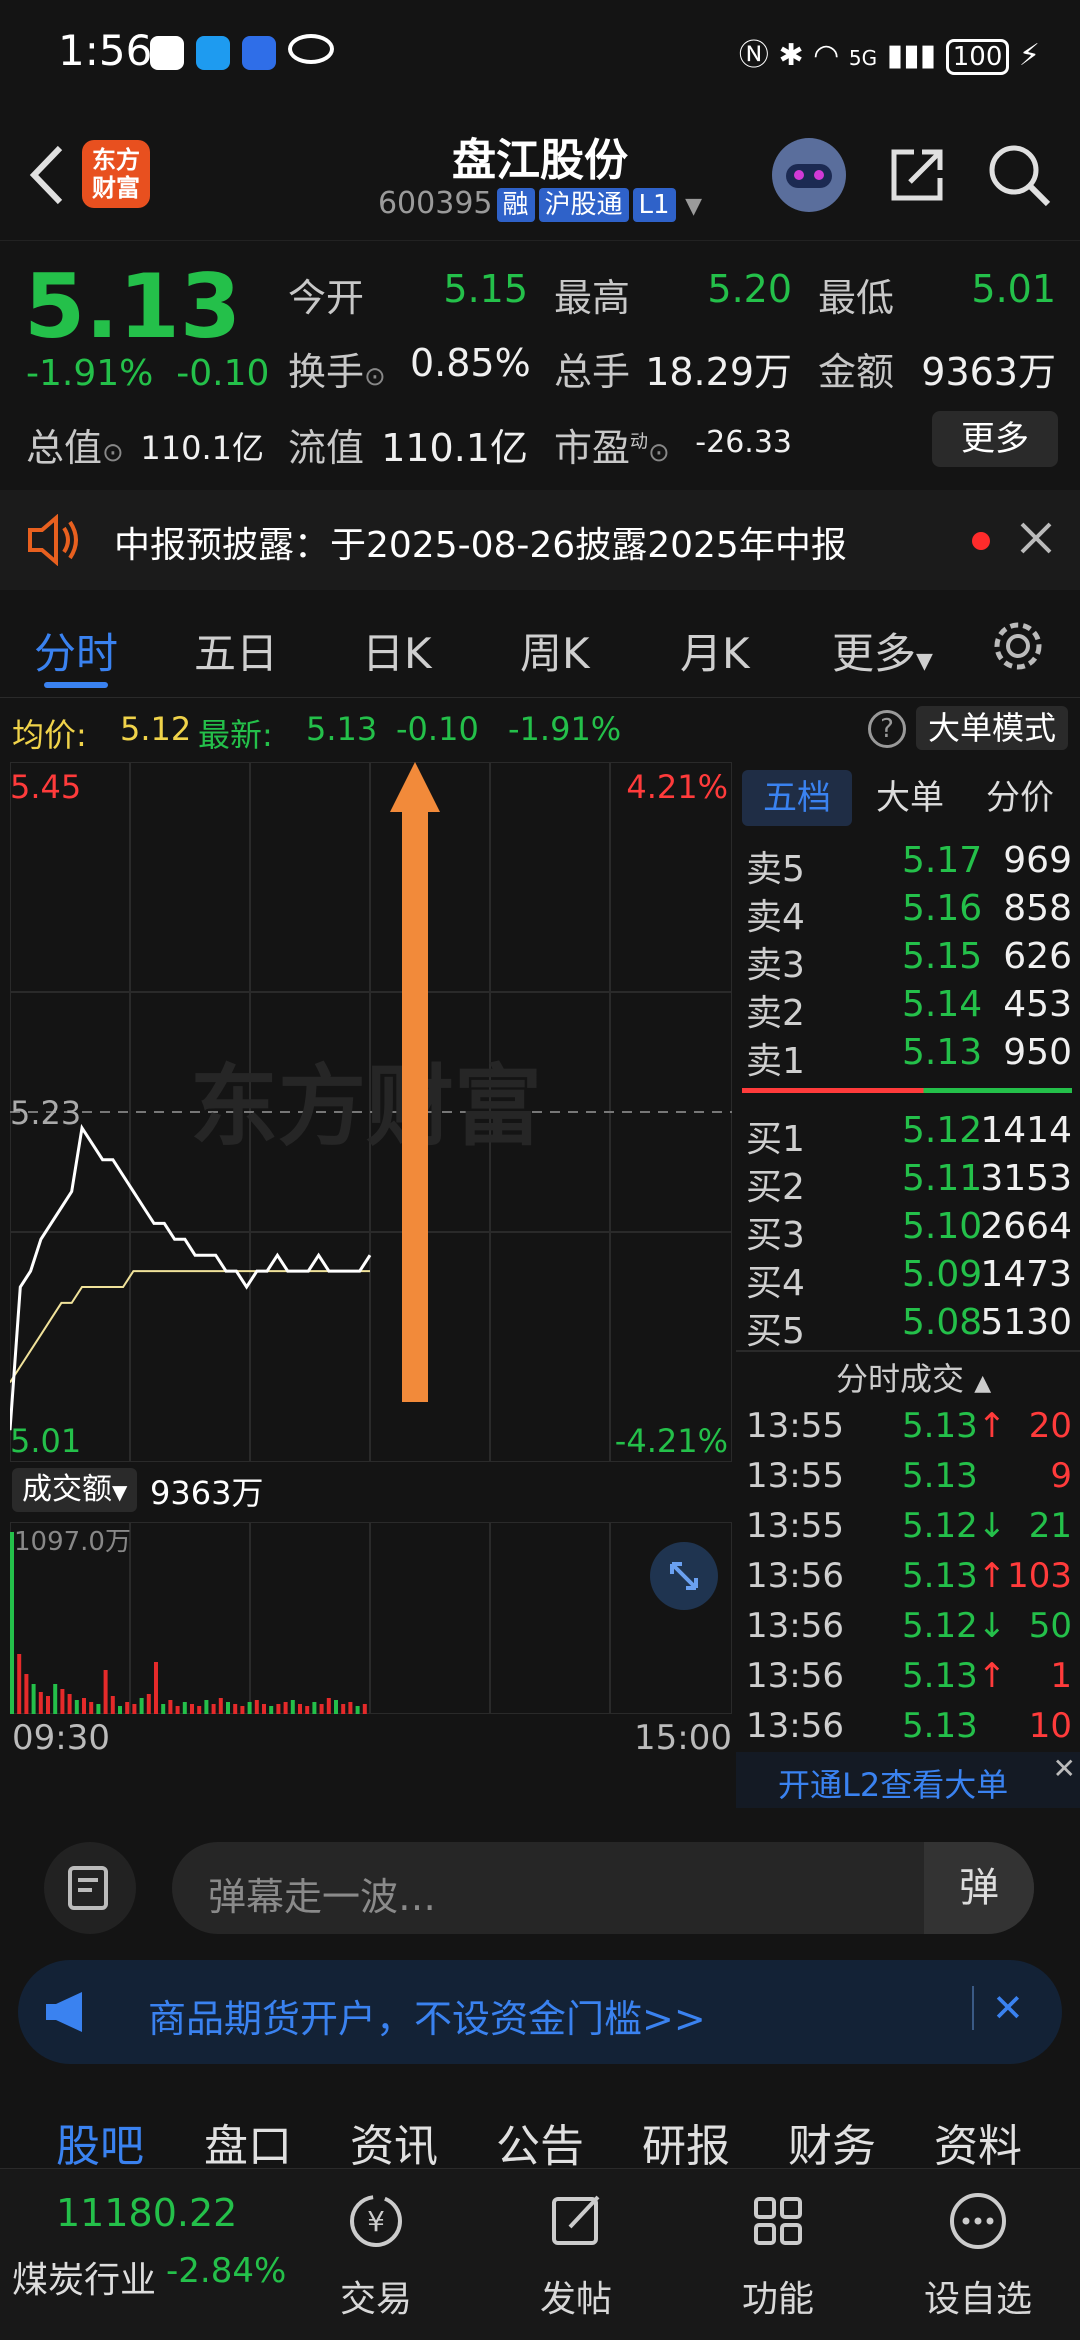 The width and height of the screenshot is (1080, 2340). I want to click on grid-icon, so click(778, 2221).